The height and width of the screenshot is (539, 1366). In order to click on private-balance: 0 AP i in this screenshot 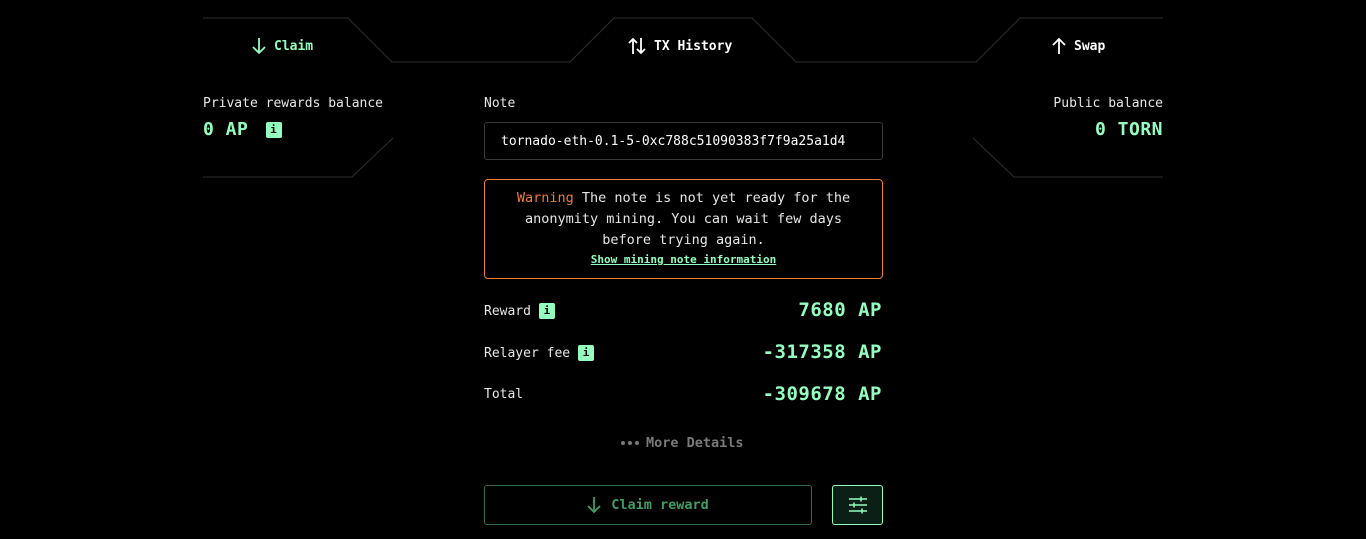, I will do `click(242, 129)`.